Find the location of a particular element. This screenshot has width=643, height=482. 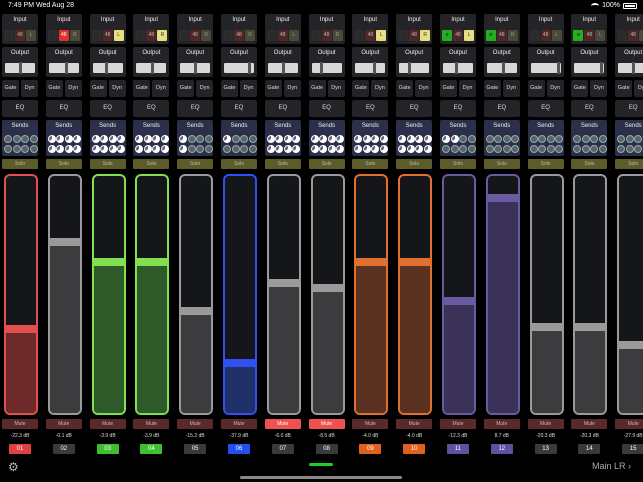

channel-number: 11 is located at coordinates (458, 449).